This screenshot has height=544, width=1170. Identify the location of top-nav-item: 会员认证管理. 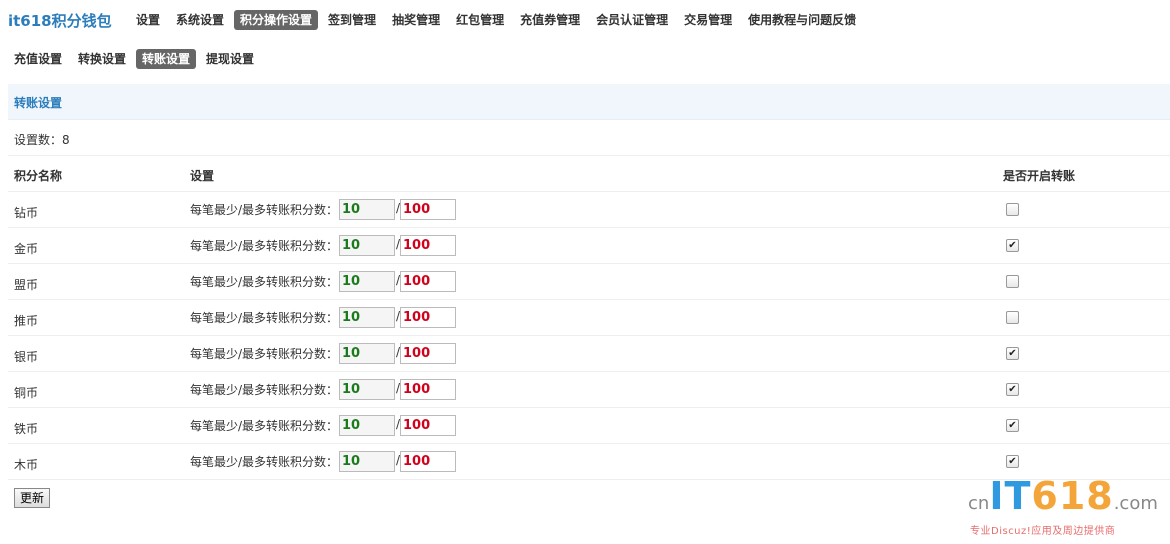
(632, 20).